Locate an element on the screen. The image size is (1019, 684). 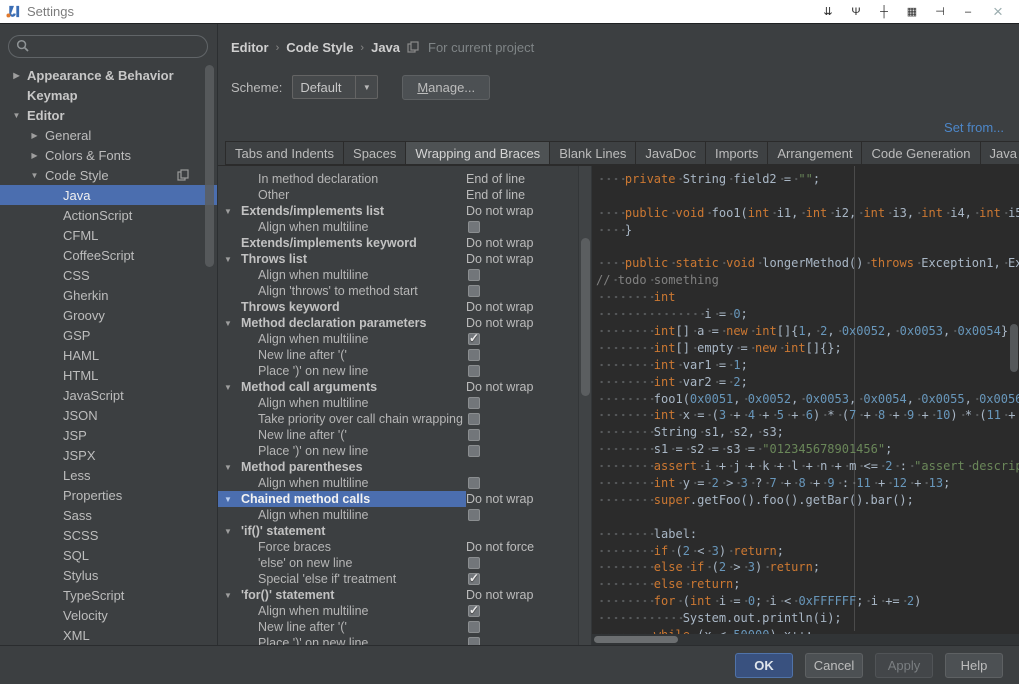
sidebar-item-less: Less is located at coordinates (108, 475).